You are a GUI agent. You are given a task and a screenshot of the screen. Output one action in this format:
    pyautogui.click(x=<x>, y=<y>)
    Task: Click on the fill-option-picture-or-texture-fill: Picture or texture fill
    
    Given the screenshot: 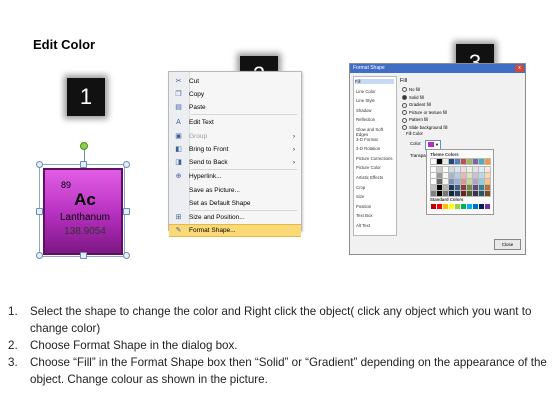 What is the action you would take?
    pyautogui.click(x=424, y=113)
    